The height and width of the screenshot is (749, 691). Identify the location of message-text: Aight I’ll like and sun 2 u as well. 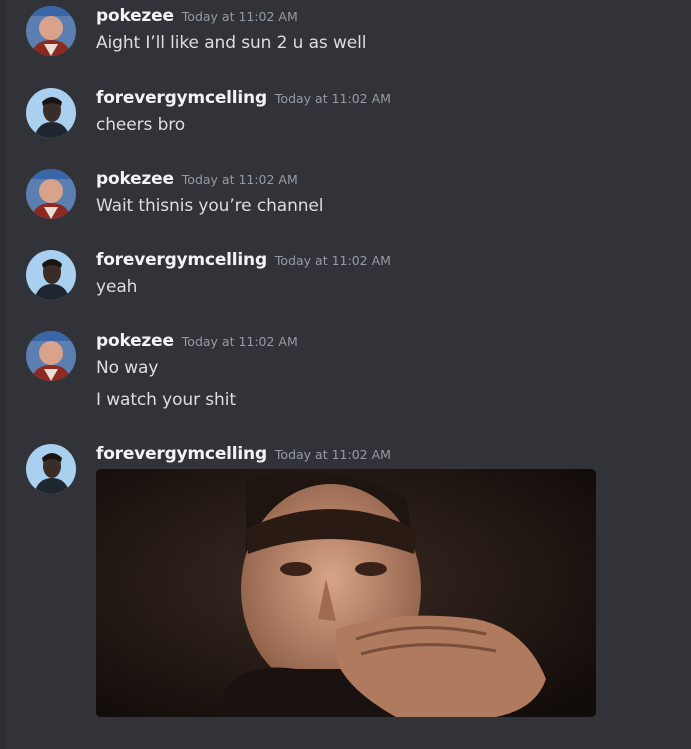
(231, 43).